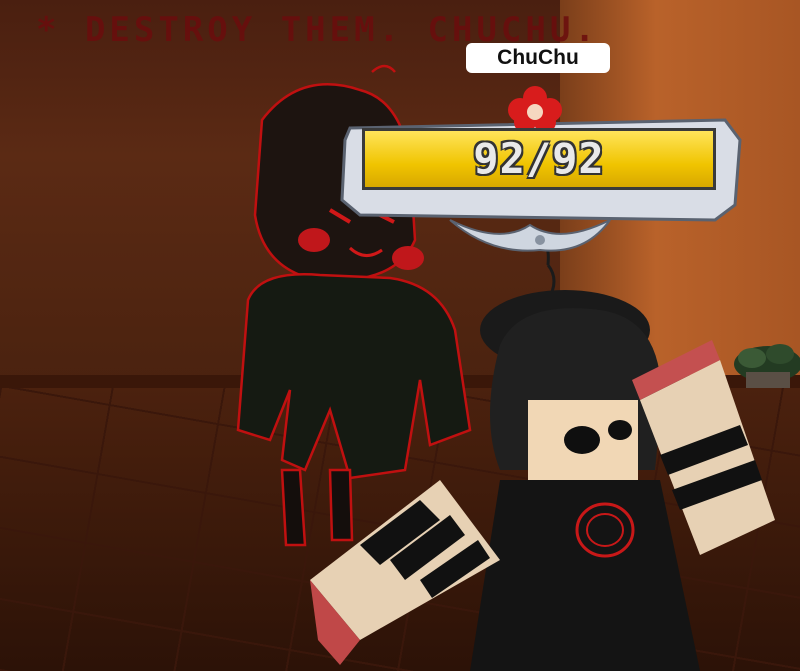 The width and height of the screenshot is (800, 671). I want to click on hp-value-text: 92/92, so click(539, 158).